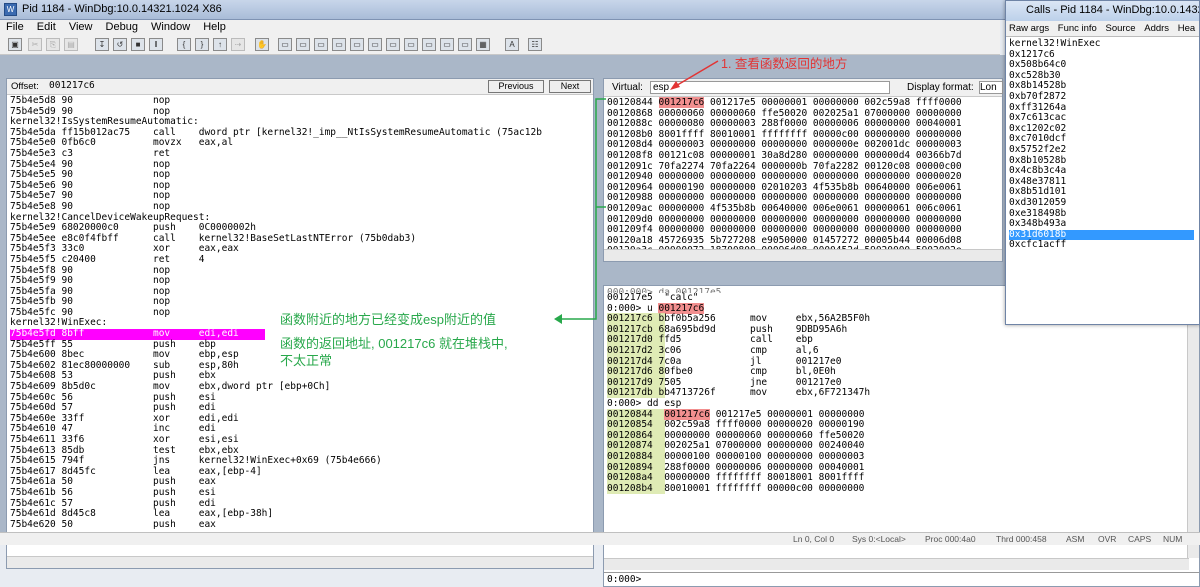 The image size is (1200, 587). Describe the element at coordinates (411, 44) in the screenshot. I see `scratch-pad-icon: ▭` at that location.